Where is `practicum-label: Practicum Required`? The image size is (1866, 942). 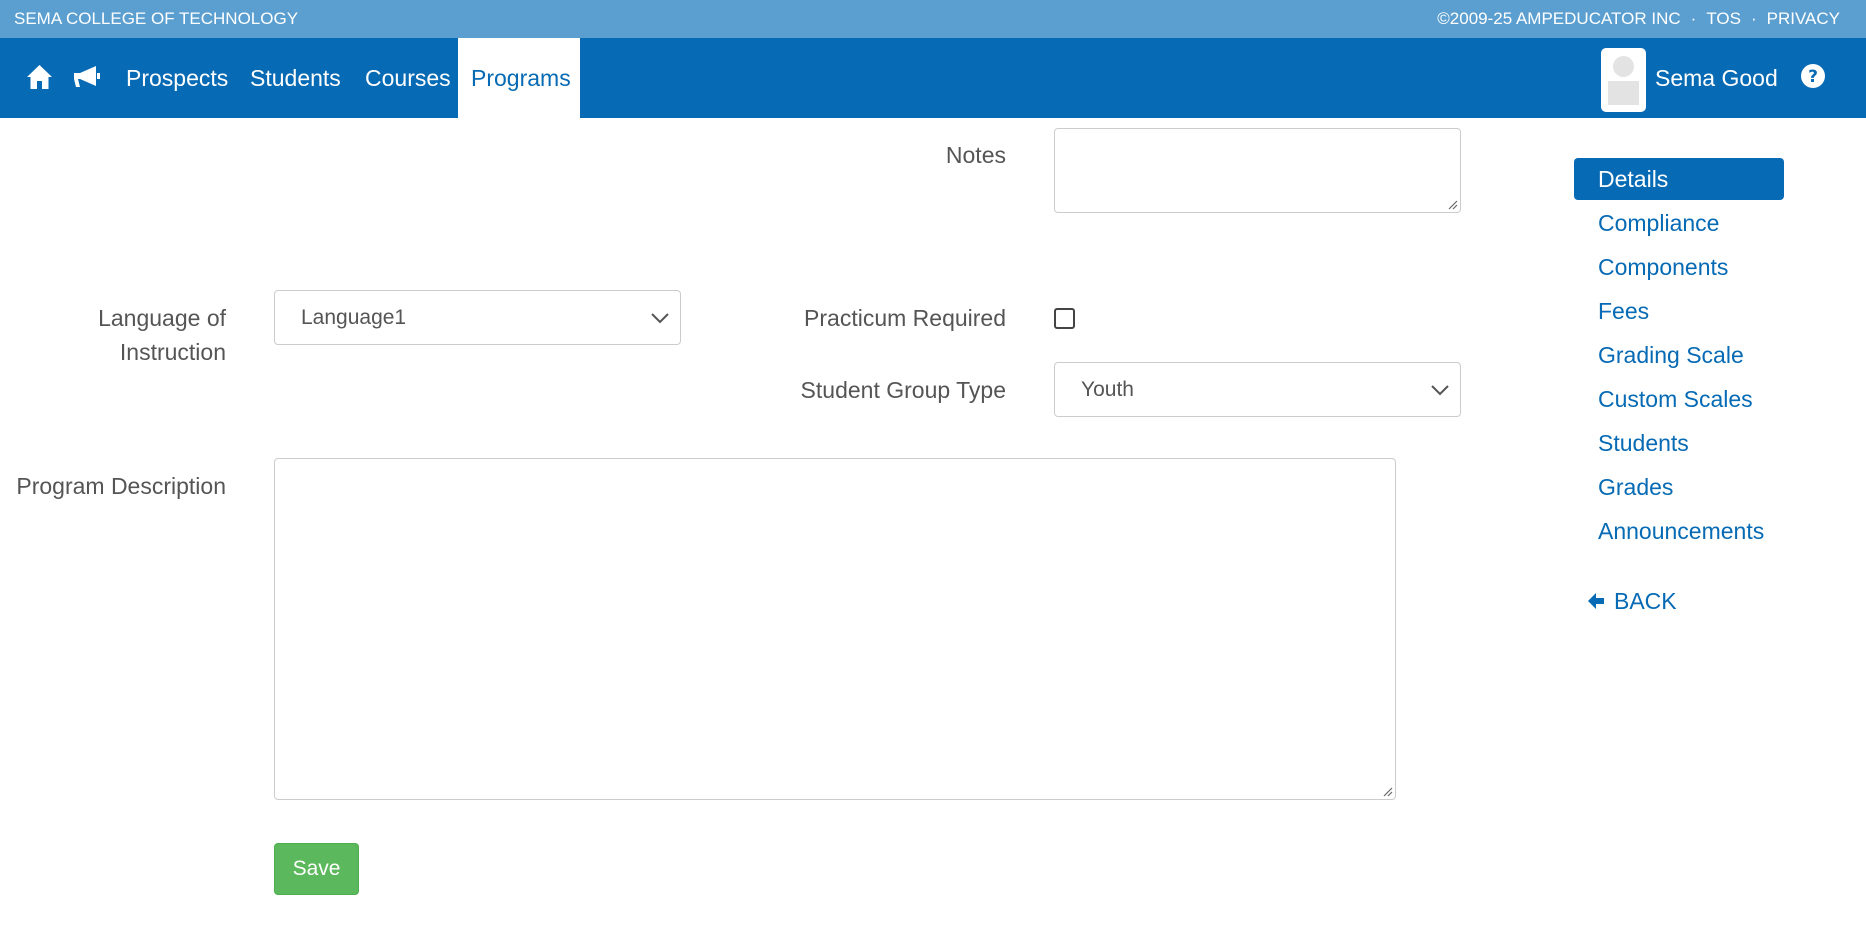
practicum-label: Practicum Required is located at coordinates (905, 318).